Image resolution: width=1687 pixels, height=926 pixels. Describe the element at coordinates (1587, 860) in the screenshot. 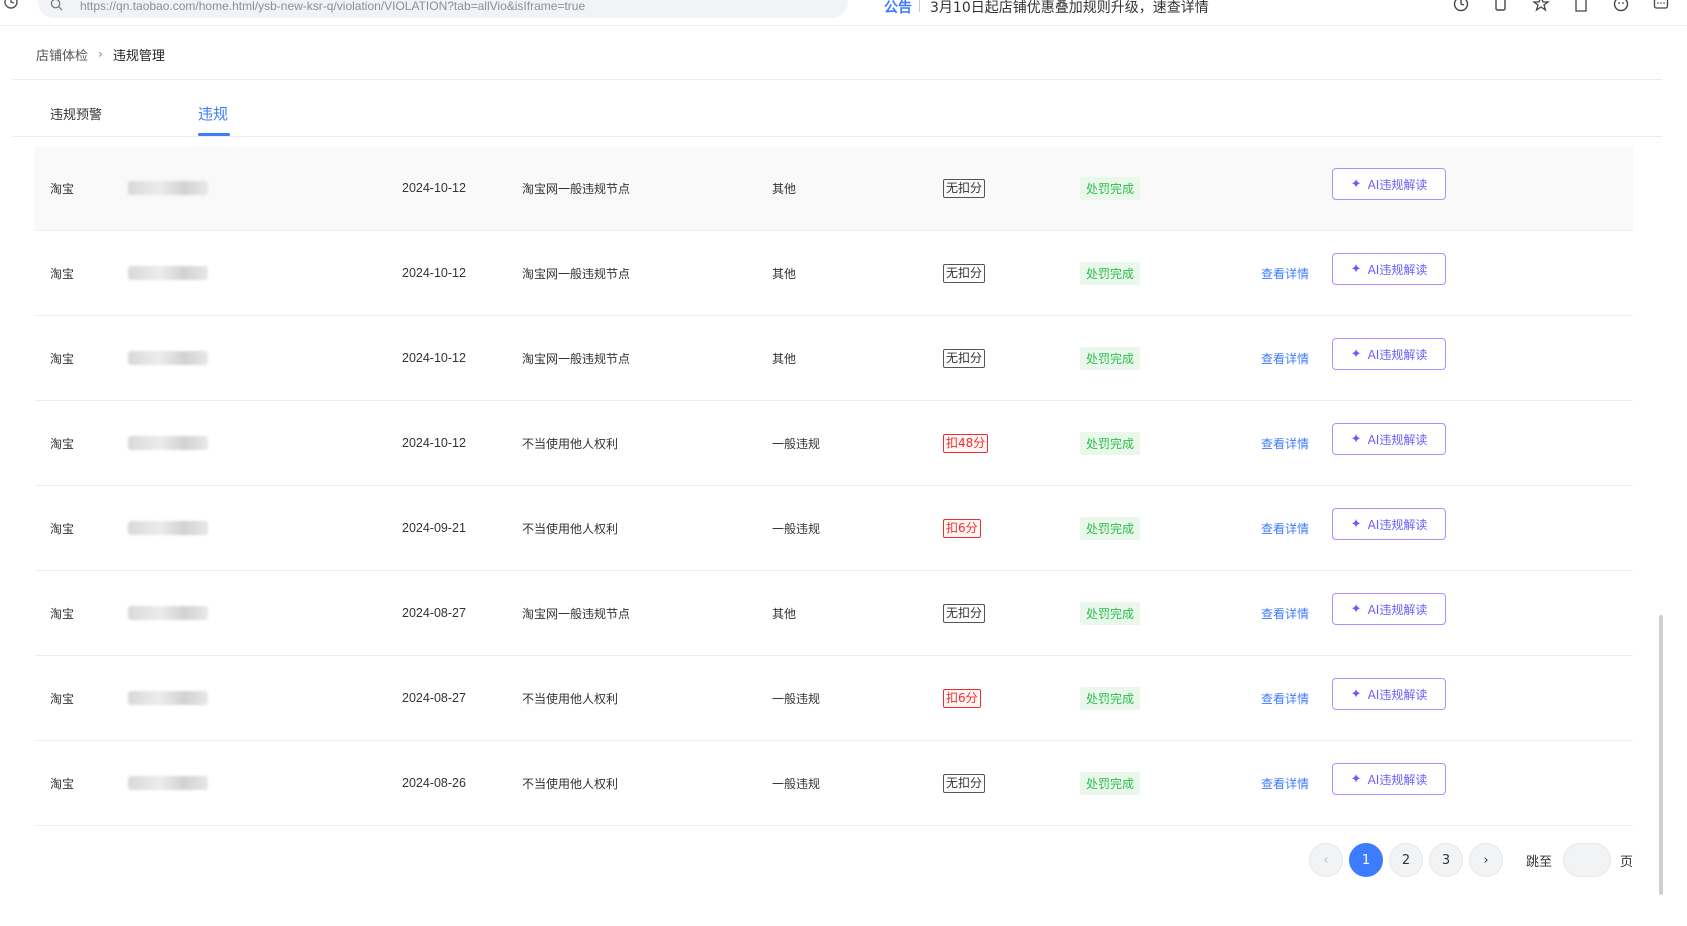

I see `jump-page-input` at that location.